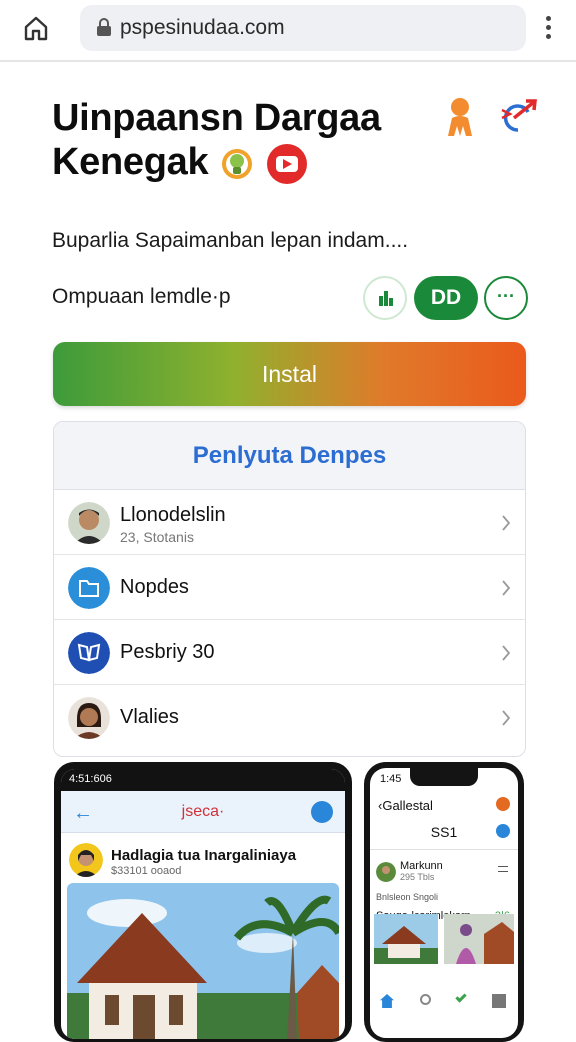 The height and width of the screenshot is (1042, 576). What do you see at coordinates (421, 866) in the screenshot?
I see `user-name: Markunn` at bounding box center [421, 866].